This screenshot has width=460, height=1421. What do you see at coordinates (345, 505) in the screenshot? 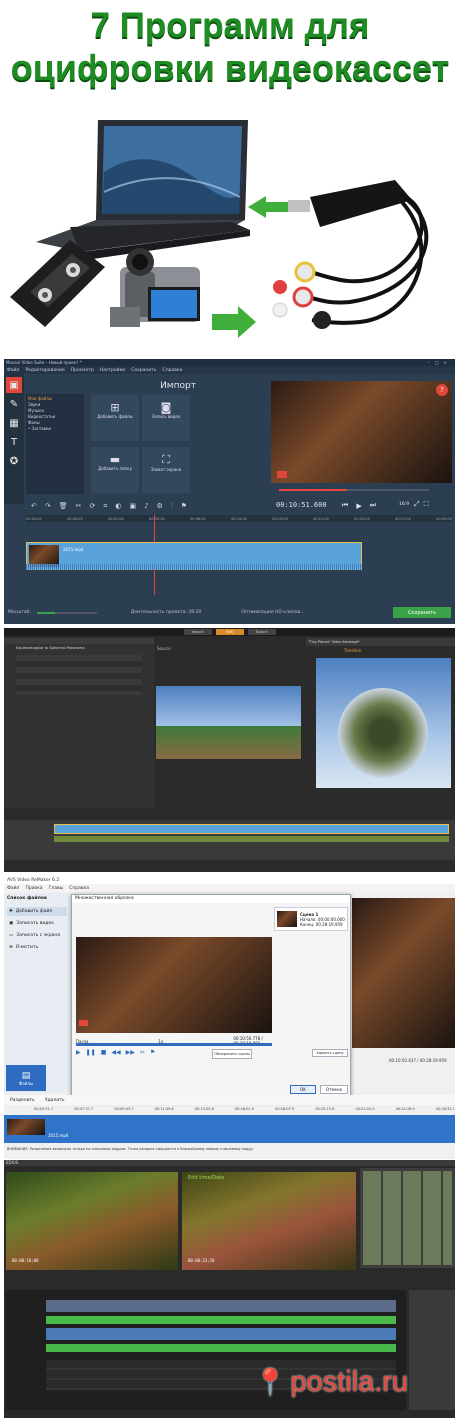
I see `prev-icon: ⏮` at bounding box center [345, 505].